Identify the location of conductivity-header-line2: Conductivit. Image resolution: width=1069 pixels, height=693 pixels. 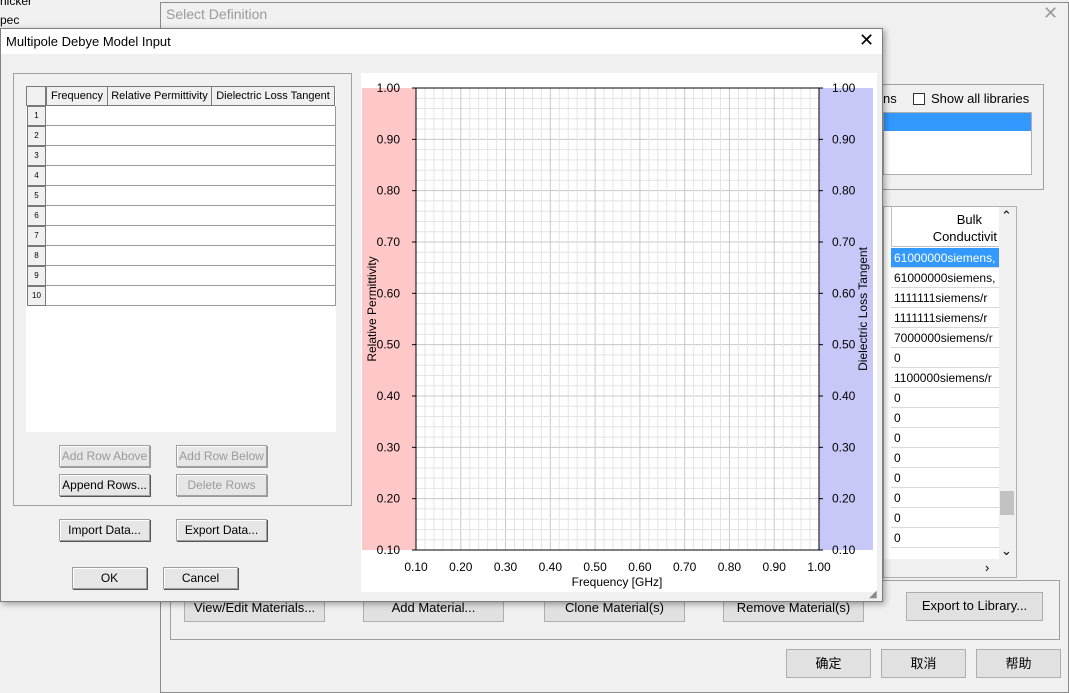
(964, 236).